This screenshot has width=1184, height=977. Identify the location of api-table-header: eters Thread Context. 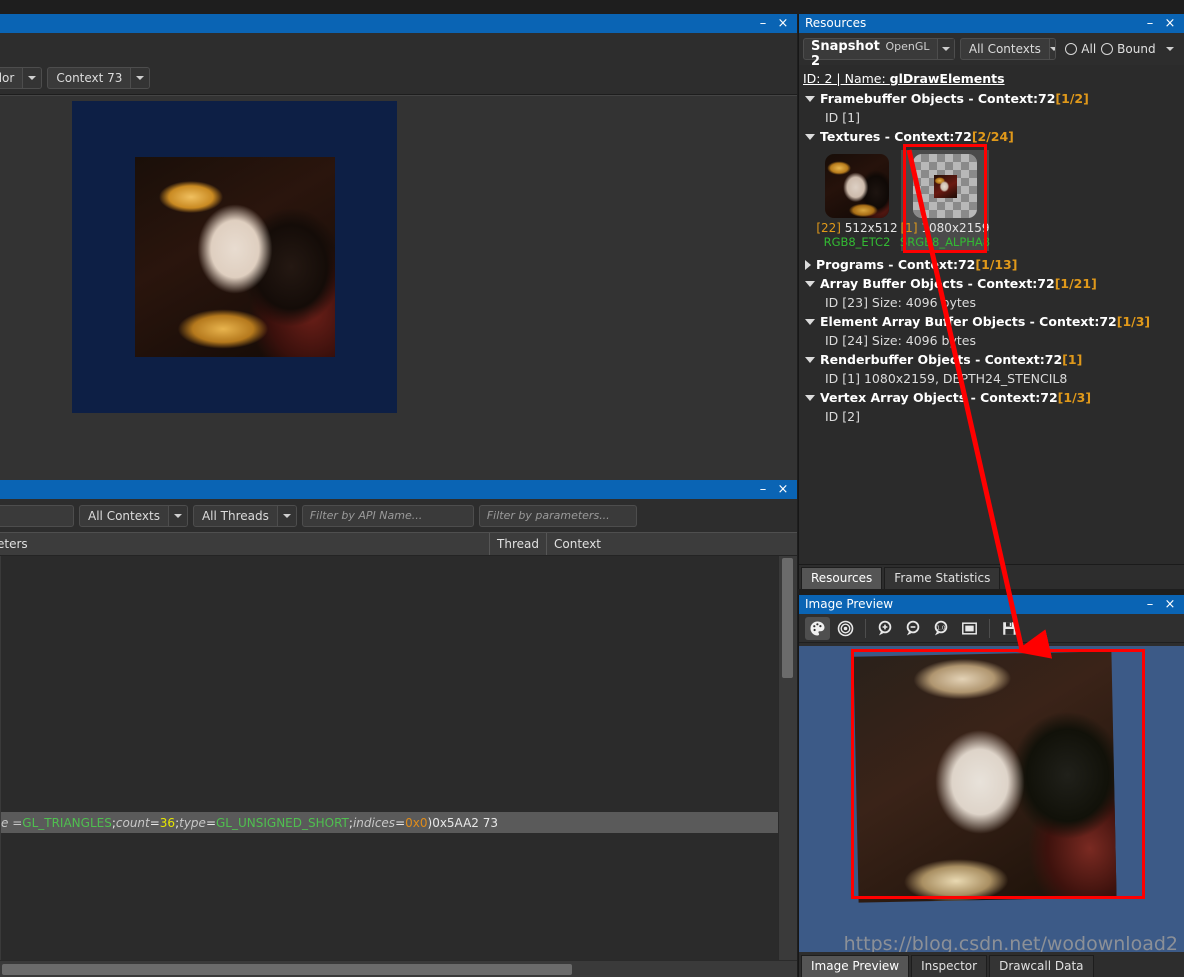
(398, 544).